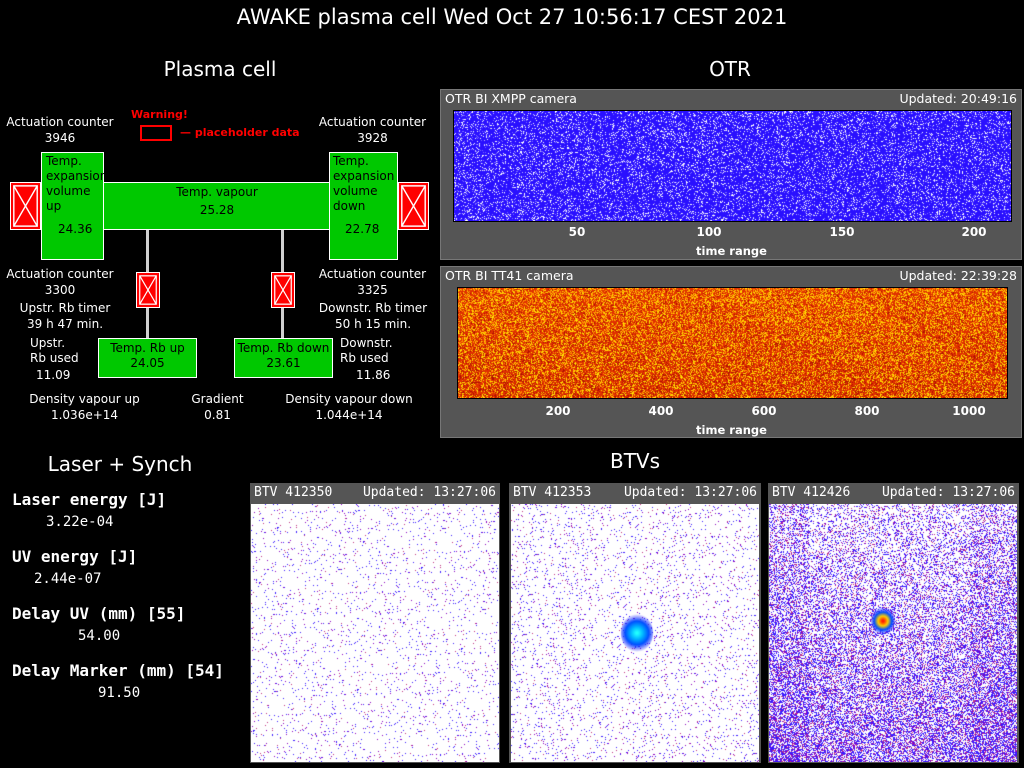 The height and width of the screenshot is (768, 1024). I want to click on valve-rb-up, so click(148, 290).